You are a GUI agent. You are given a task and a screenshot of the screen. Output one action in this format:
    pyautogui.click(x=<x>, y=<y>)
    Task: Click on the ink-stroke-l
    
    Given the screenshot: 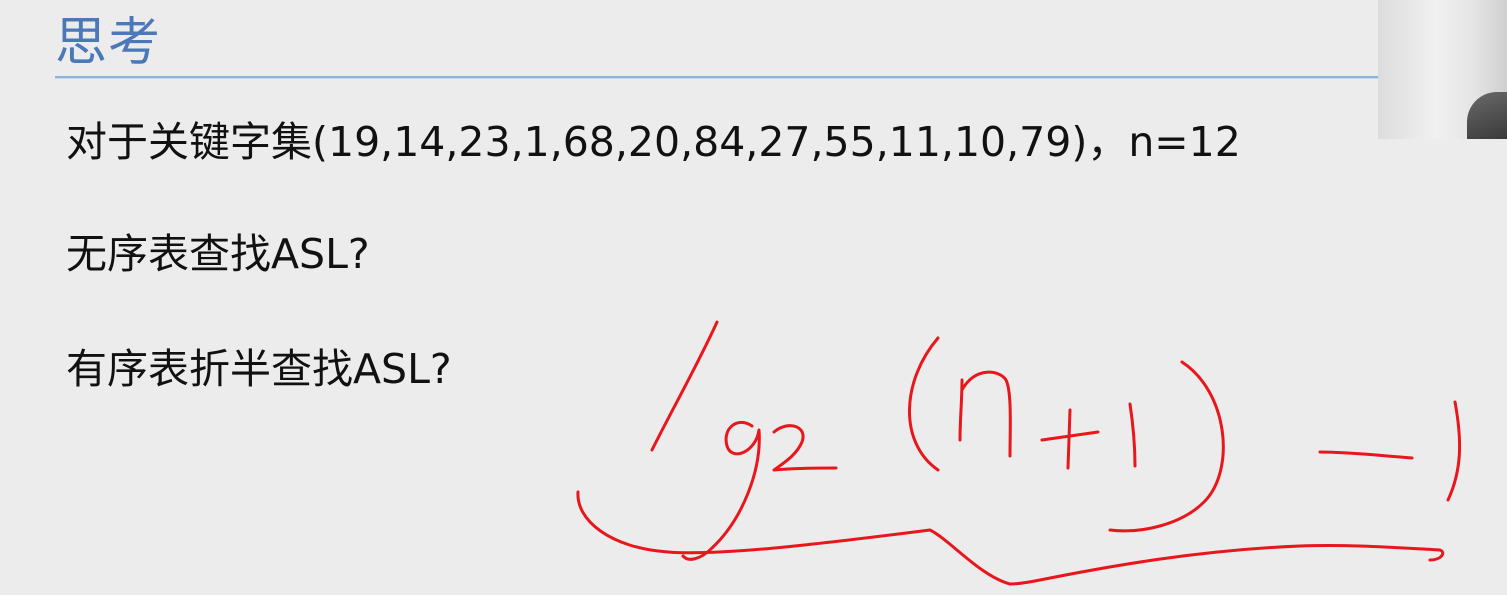 What is the action you would take?
    pyautogui.click(x=684, y=386)
    